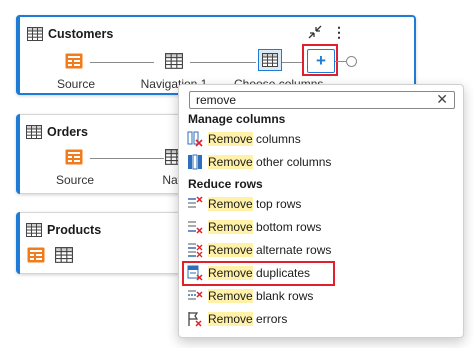 The width and height of the screenshot is (474, 348). Describe the element at coordinates (276, 139) in the screenshot. I see `menu-item-label: columns` at that location.